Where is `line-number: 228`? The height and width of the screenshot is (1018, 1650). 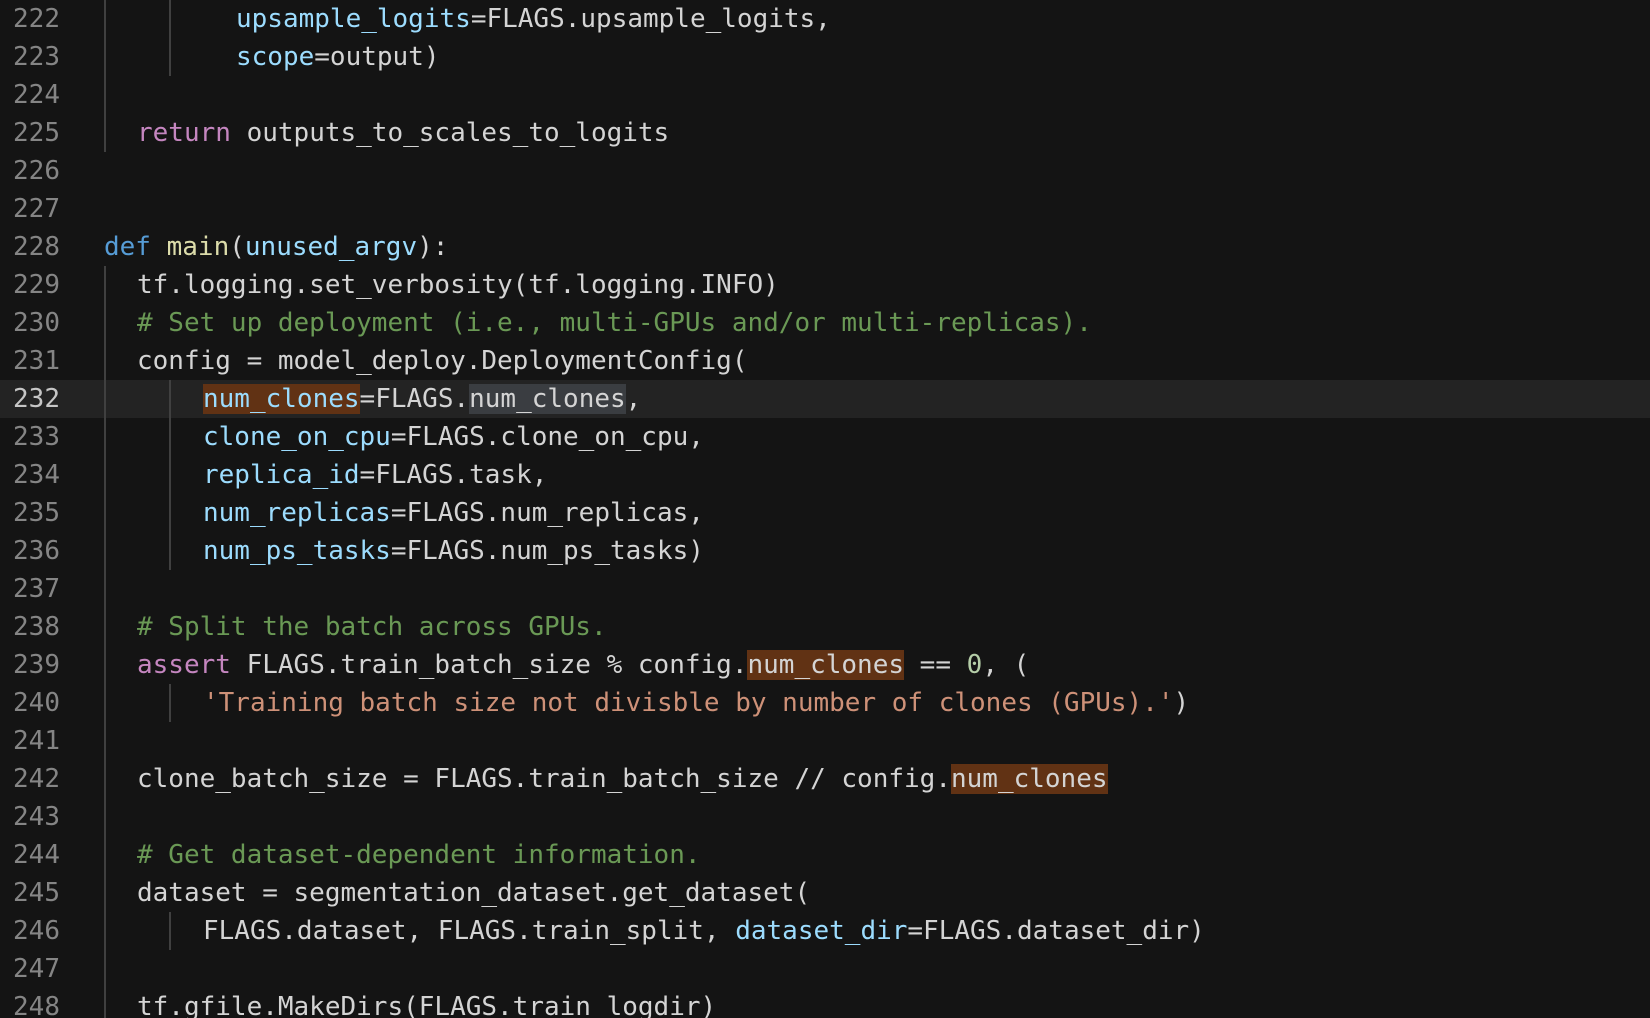 line-number: 228 is located at coordinates (36, 247).